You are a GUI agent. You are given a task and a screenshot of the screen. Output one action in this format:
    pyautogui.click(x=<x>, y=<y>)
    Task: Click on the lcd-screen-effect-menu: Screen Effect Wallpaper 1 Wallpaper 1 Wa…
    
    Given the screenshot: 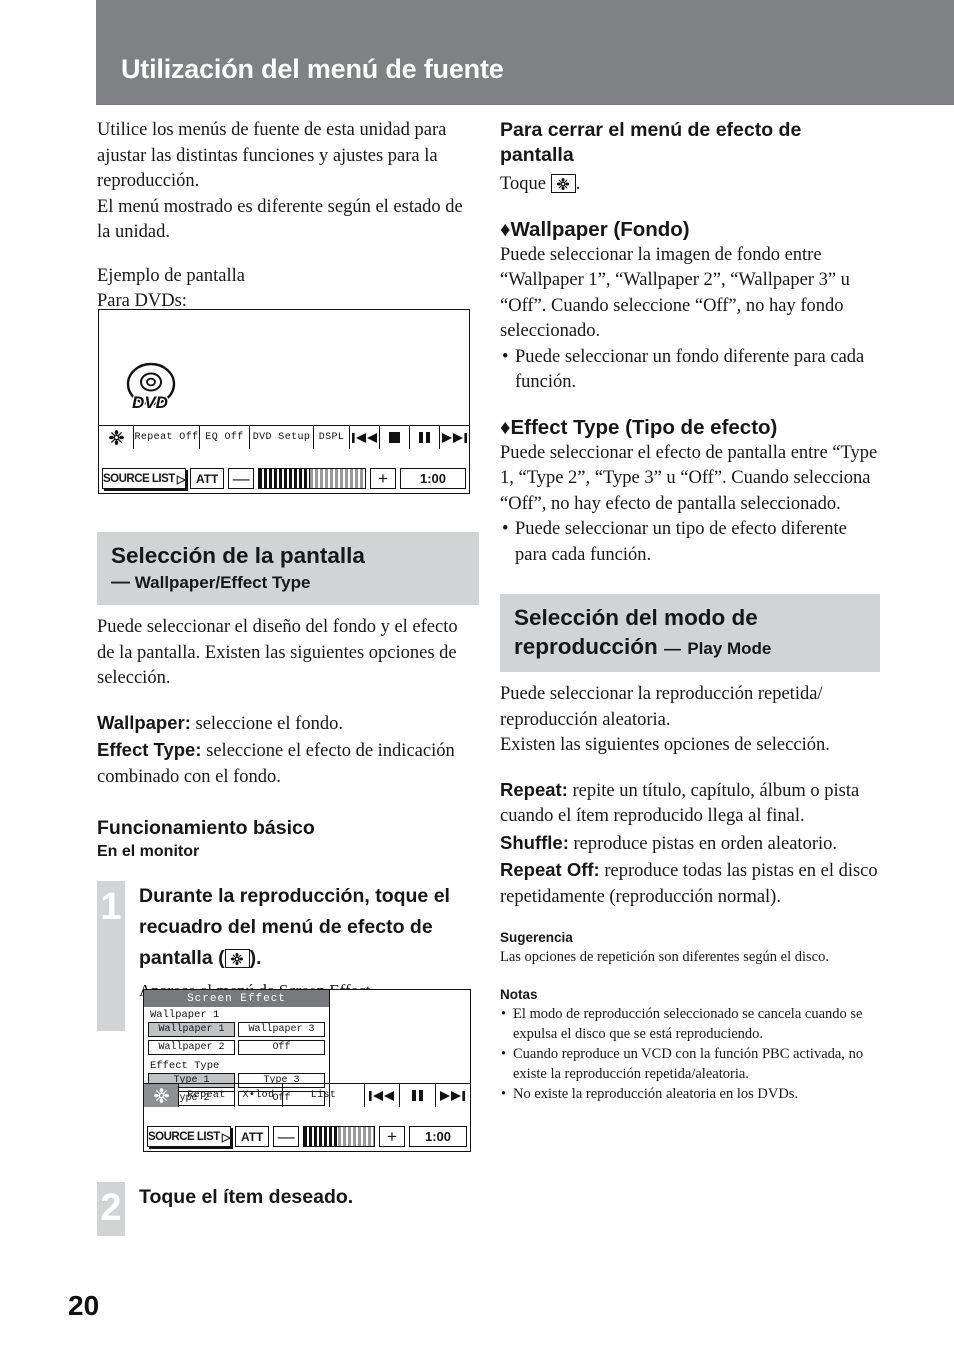 What is the action you would take?
    pyautogui.click(x=307, y=1070)
    